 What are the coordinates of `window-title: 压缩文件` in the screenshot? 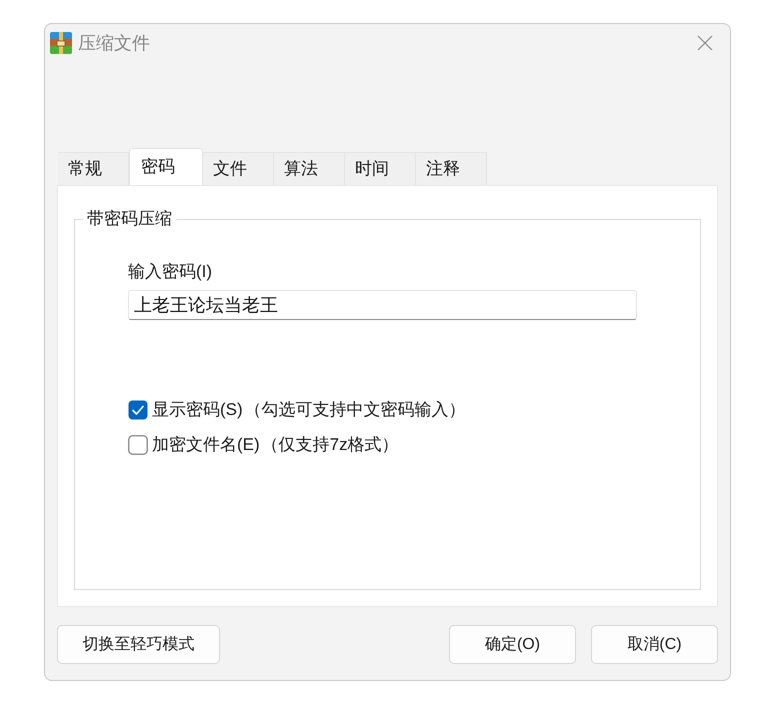 It's located at (114, 43).